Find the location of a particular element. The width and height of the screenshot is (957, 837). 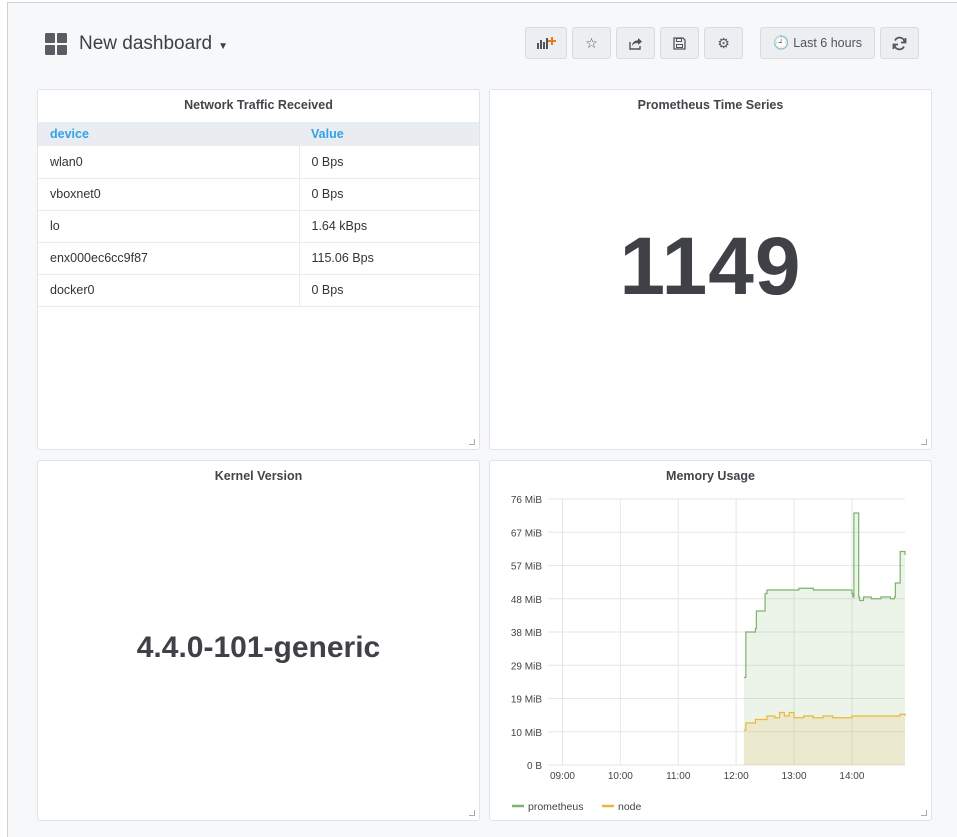

dashboard-grid-icon is located at coordinates (56, 44).